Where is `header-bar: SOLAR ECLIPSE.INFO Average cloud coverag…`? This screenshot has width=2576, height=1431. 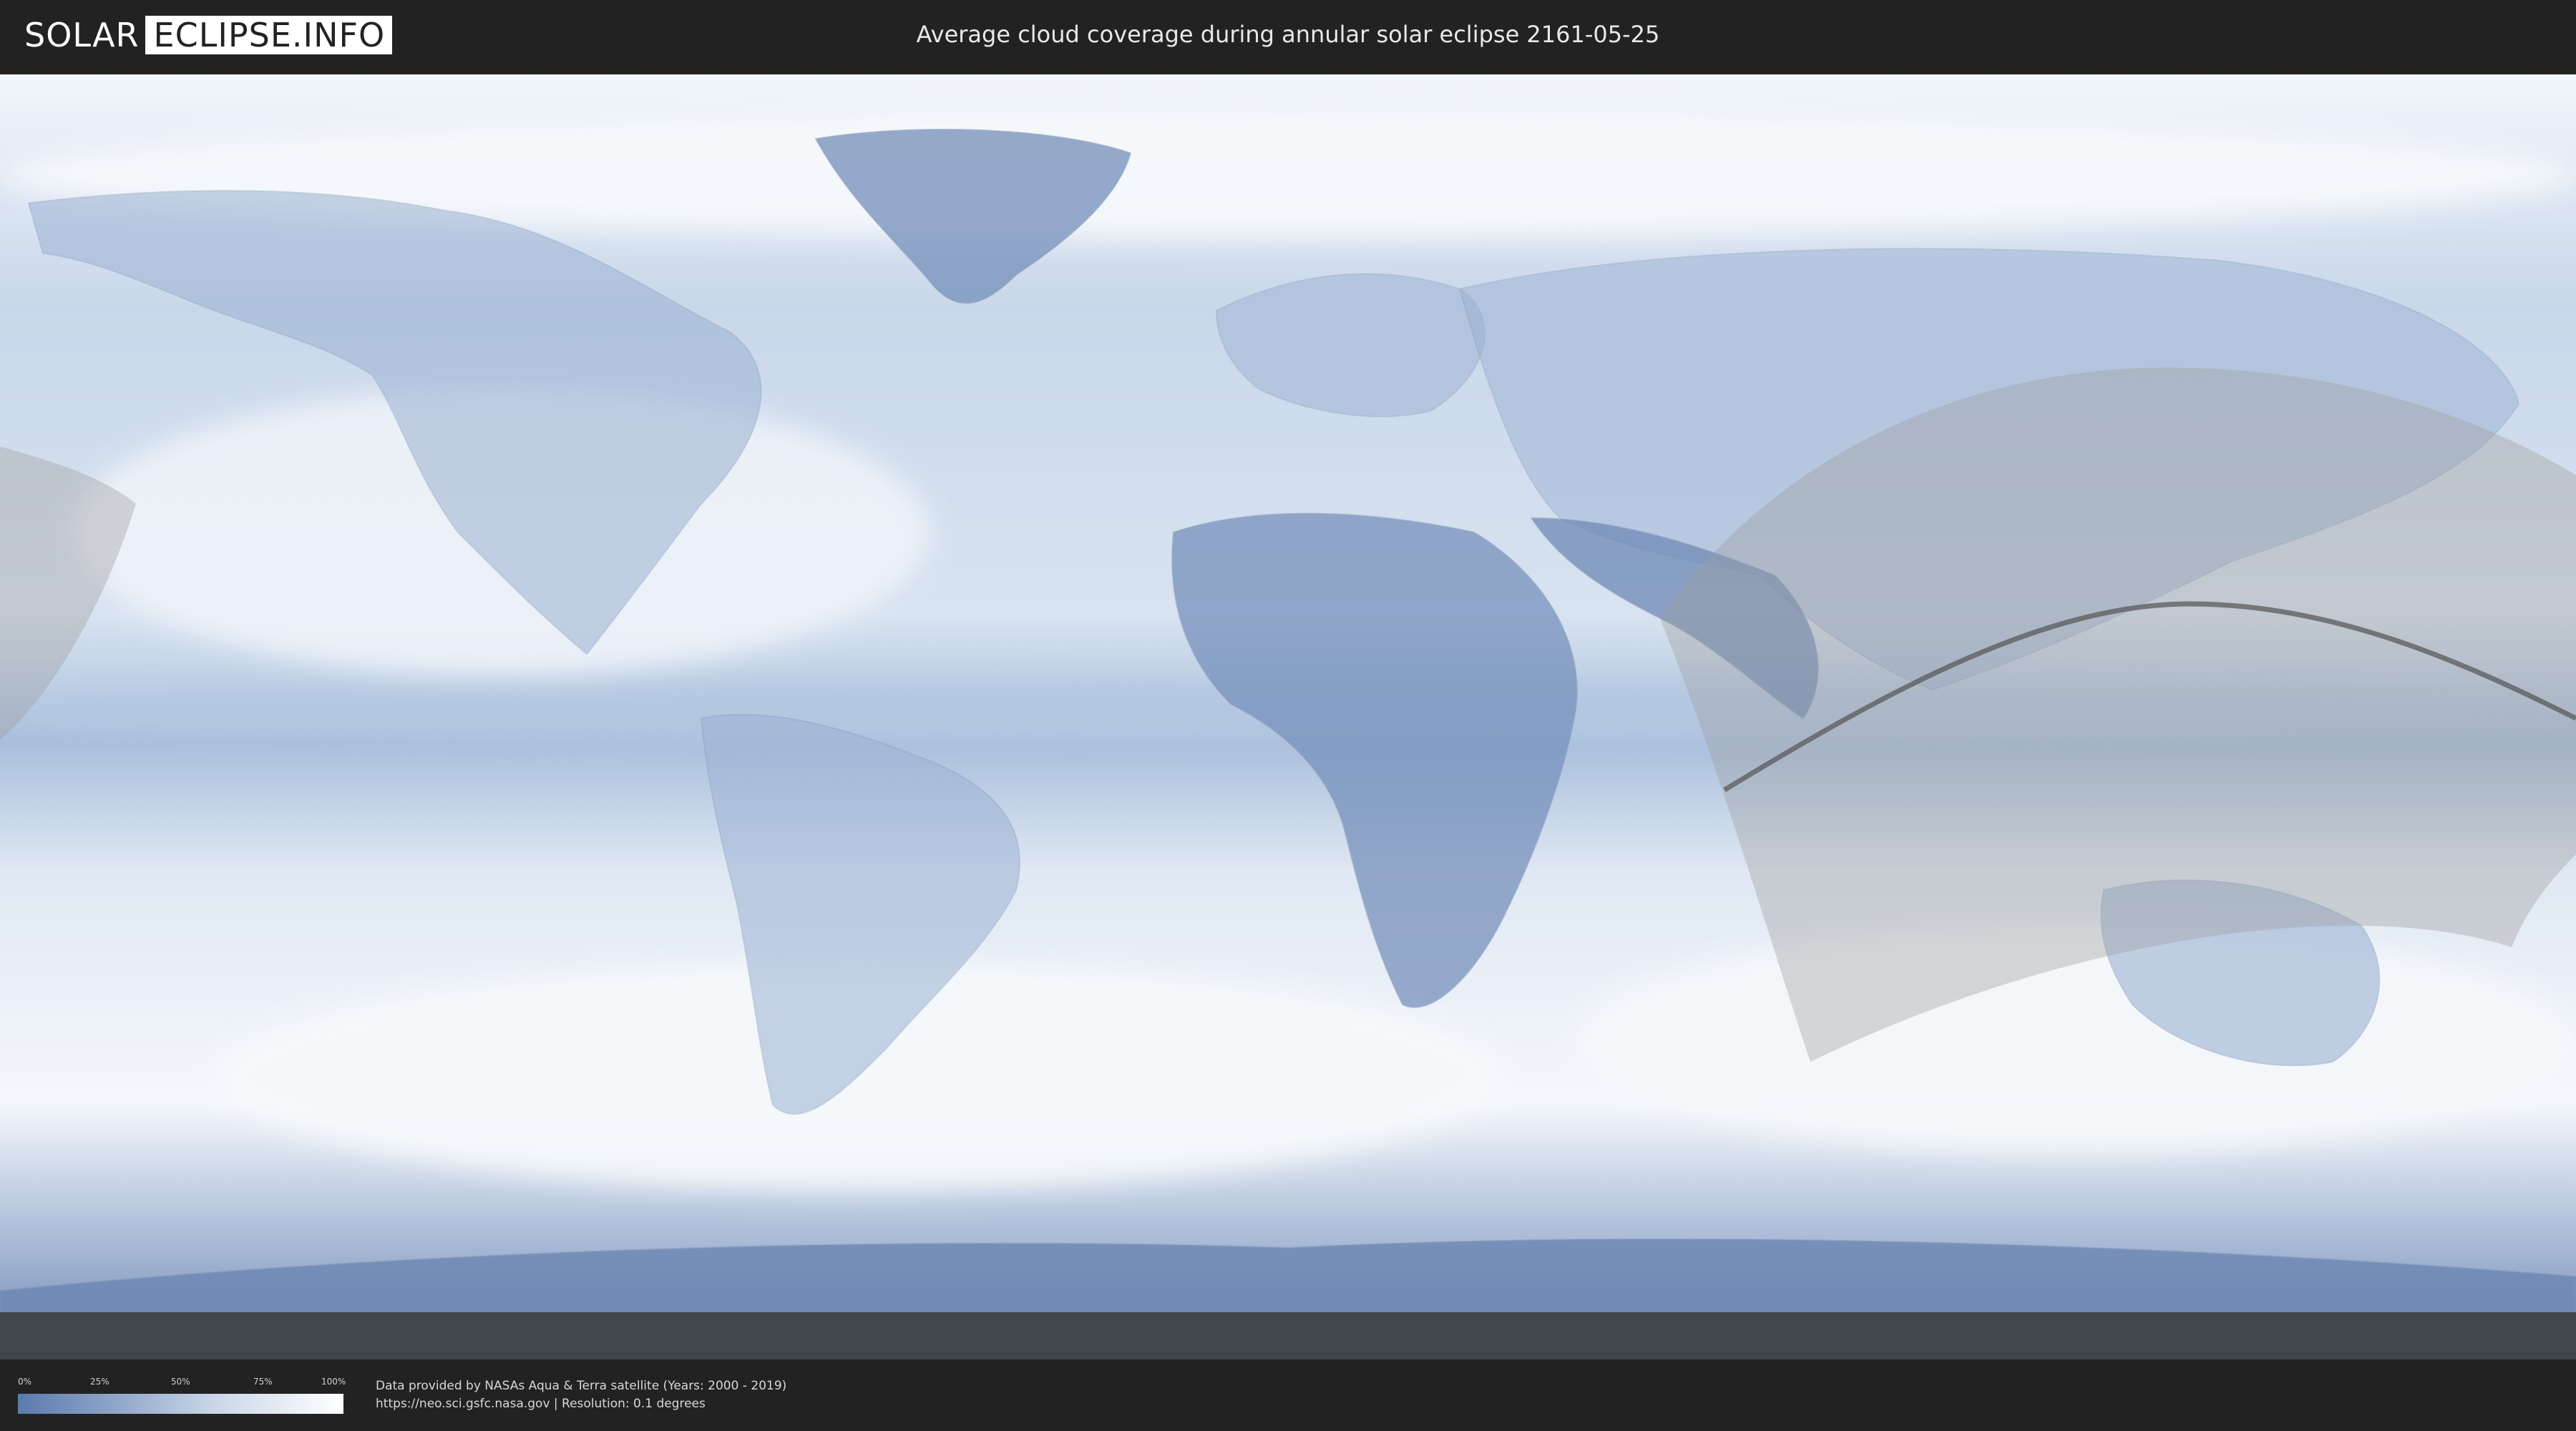
header-bar: SOLAR ECLIPSE.INFO Average cloud coverag… is located at coordinates (1288, 36).